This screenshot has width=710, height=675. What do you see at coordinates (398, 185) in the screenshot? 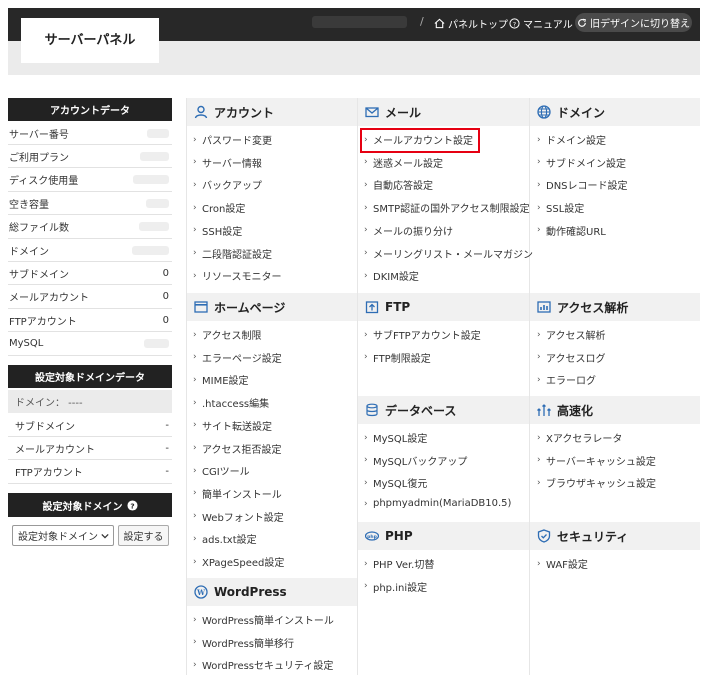
I see `menu-link-mail: › 自動応答設定` at bounding box center [398, 185].